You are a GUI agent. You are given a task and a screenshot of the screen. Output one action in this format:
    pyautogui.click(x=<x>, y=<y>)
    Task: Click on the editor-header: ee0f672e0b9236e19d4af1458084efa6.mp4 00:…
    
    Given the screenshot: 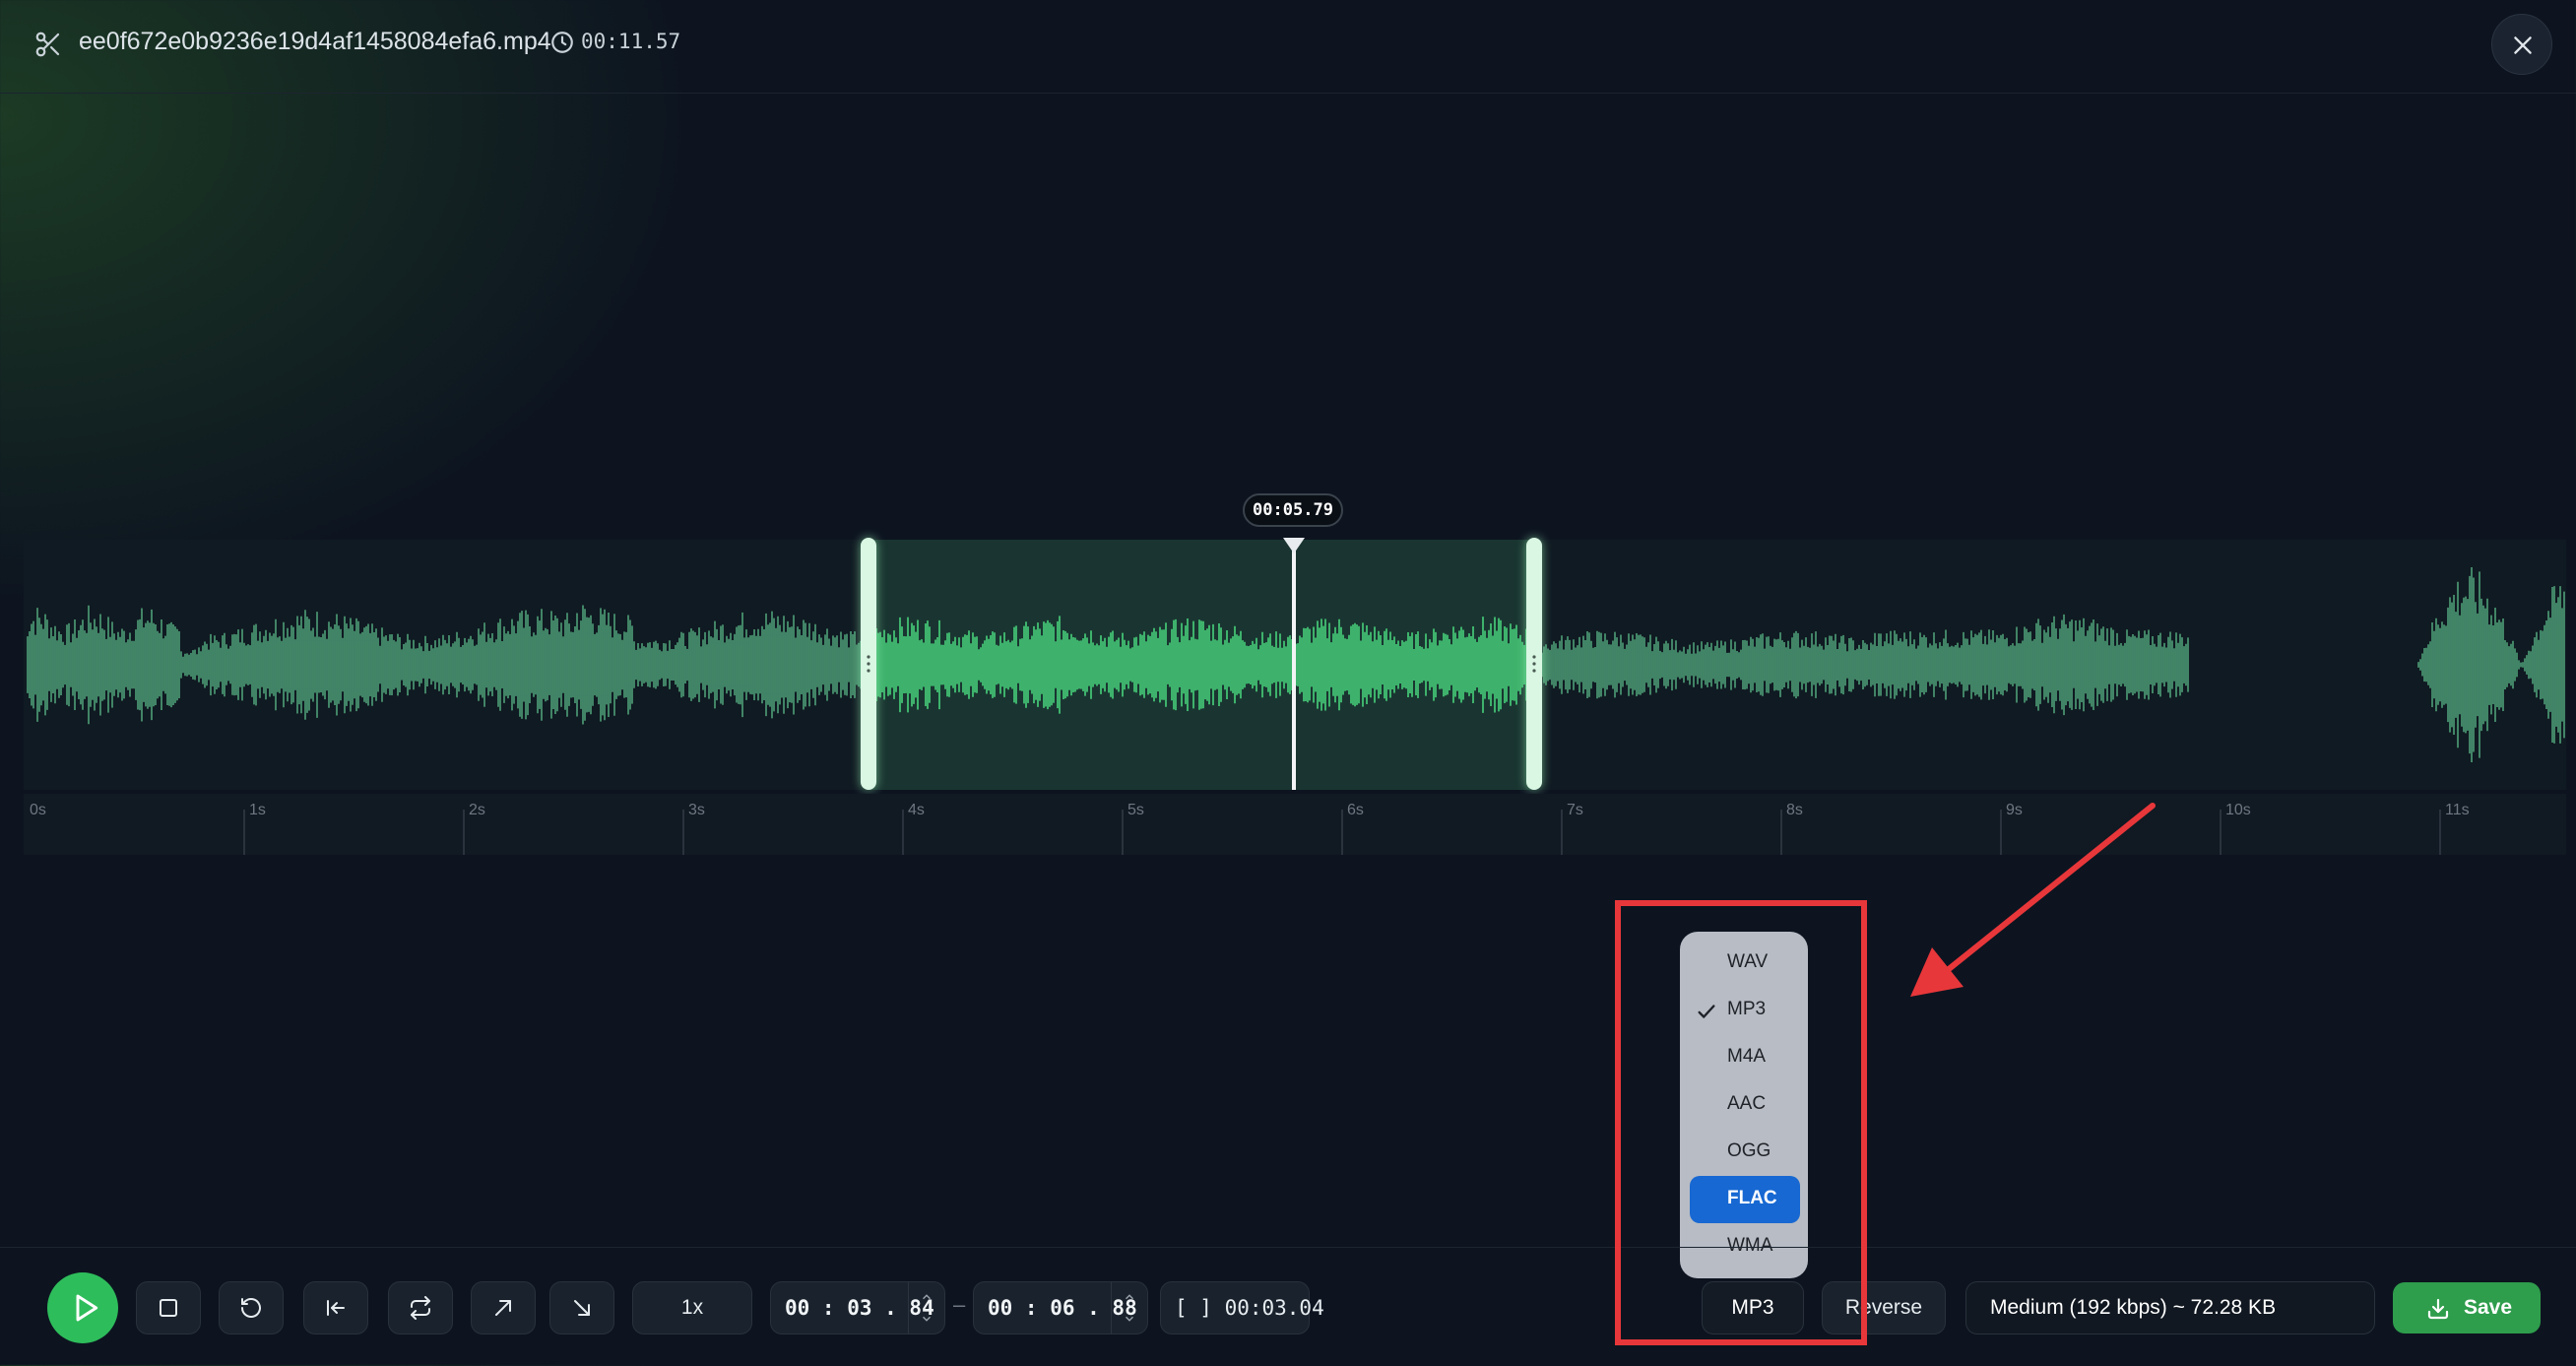 What is the action you would take?
    pyautogui.click(x=1288, y=47)
    